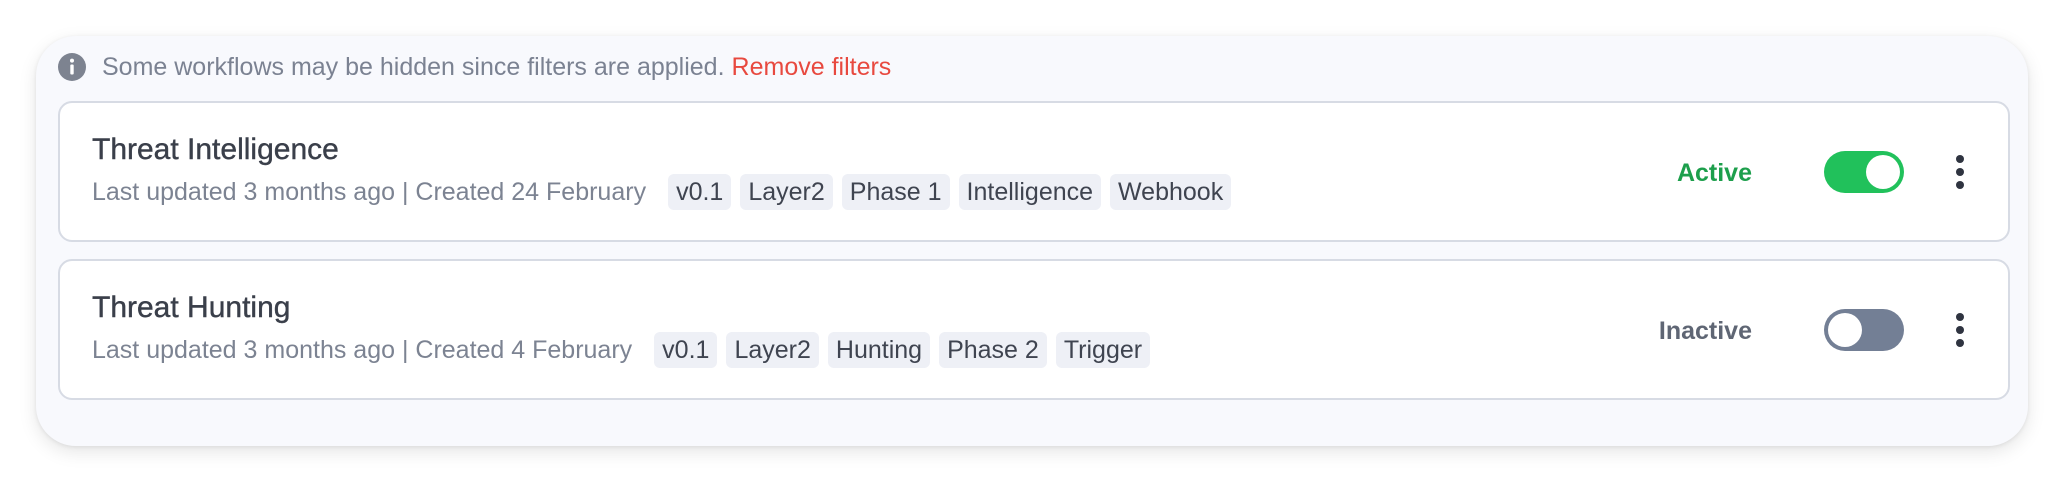 The image size is (2064, 482). Describe the element at coordinates (1705, 331) in the screenshot. I see `status-label: Inactive` at that location.